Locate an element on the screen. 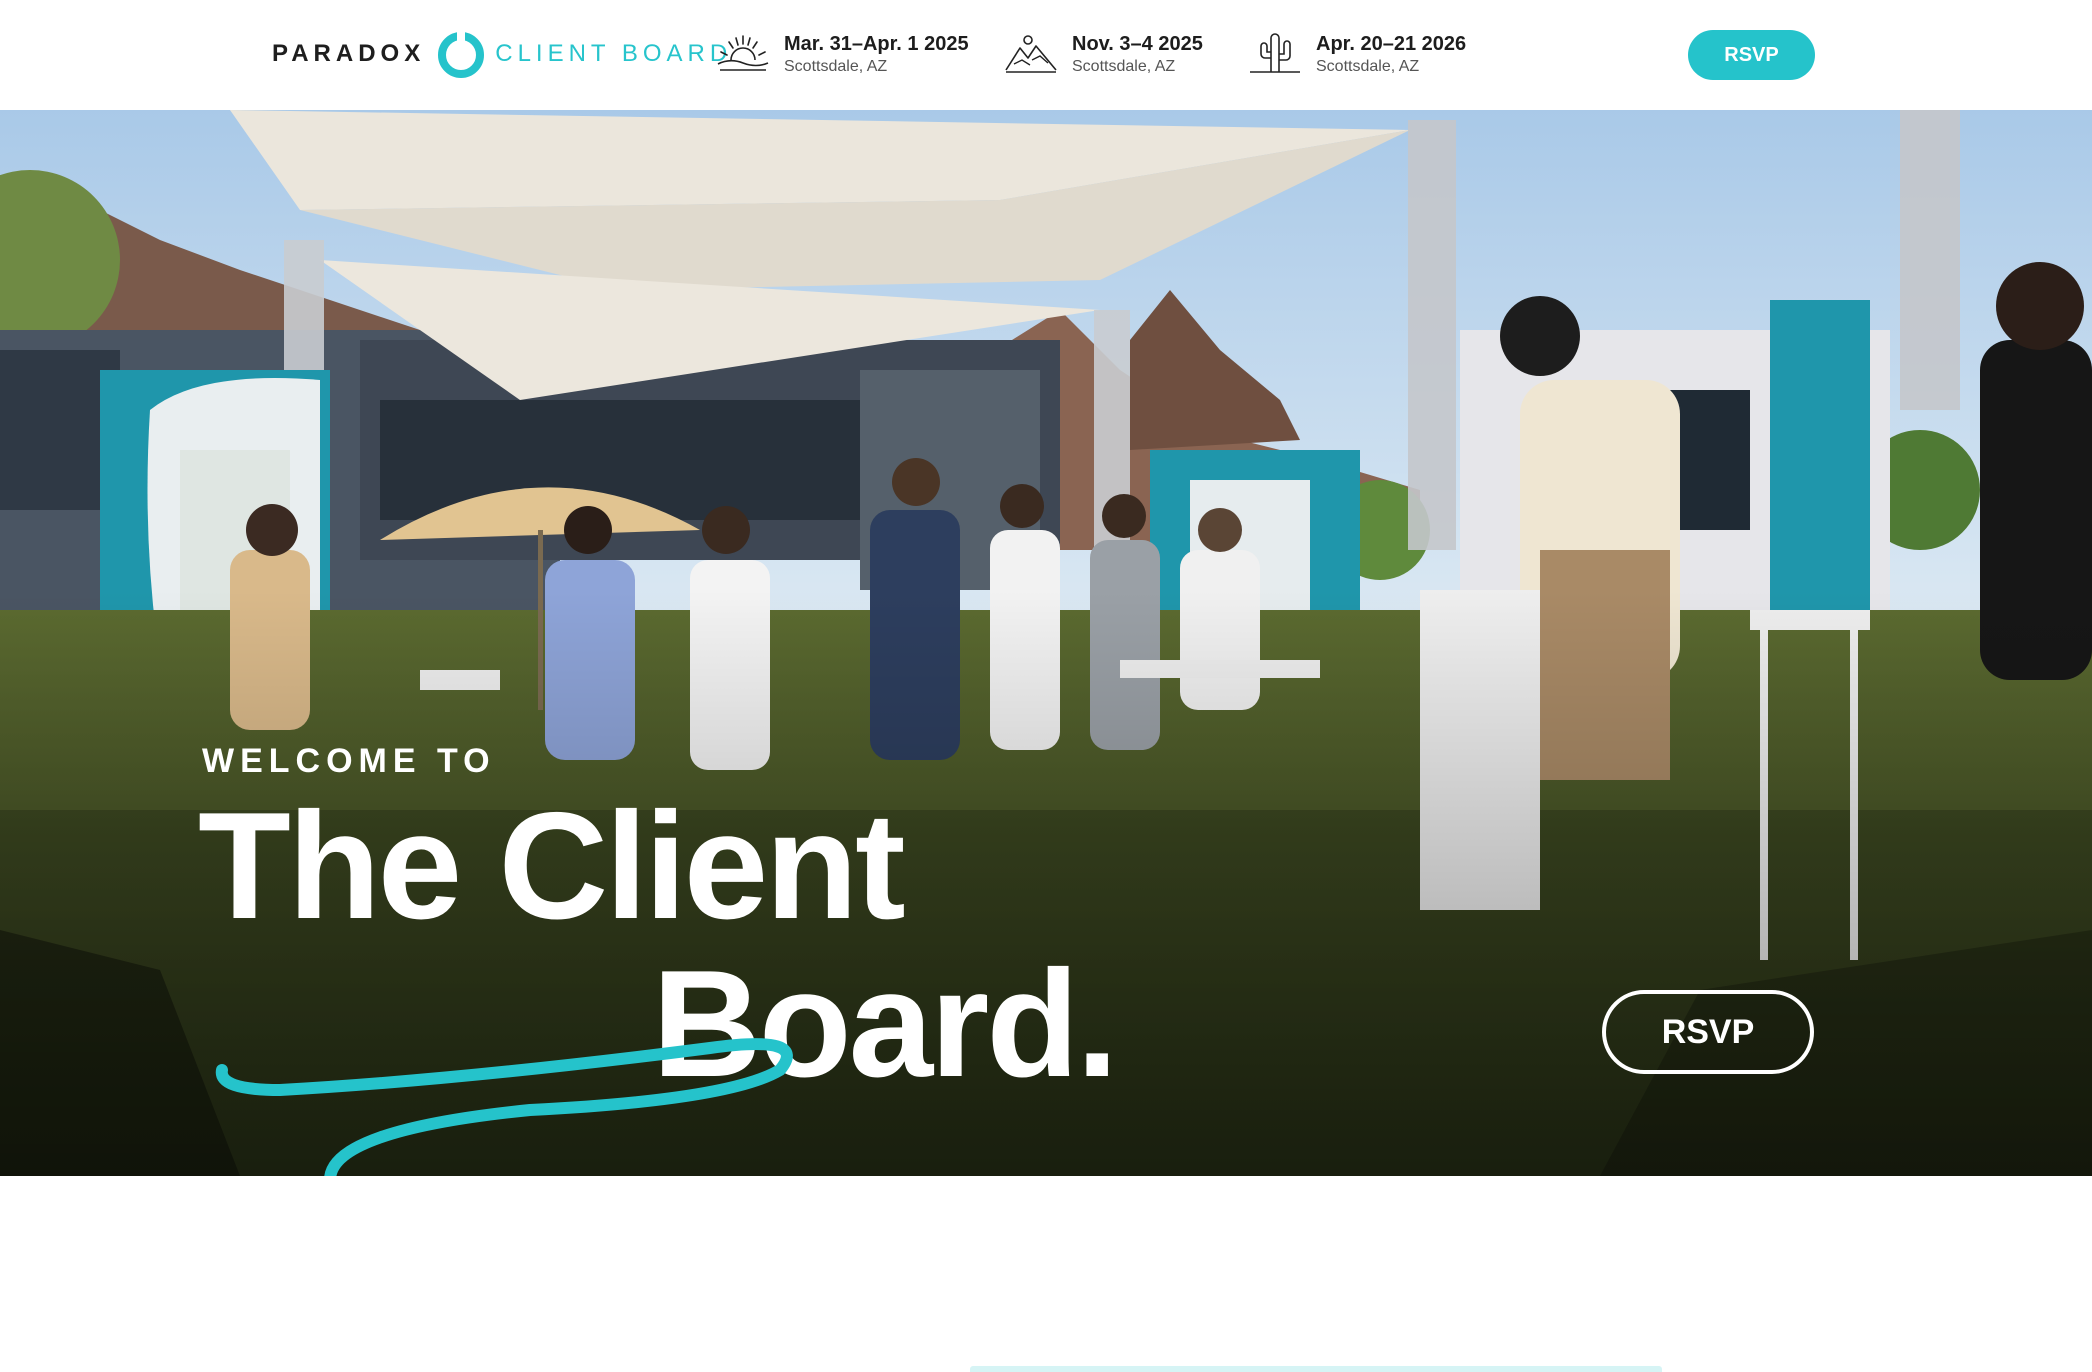  teal-card-edge is located at coordinates (1316, 1369).